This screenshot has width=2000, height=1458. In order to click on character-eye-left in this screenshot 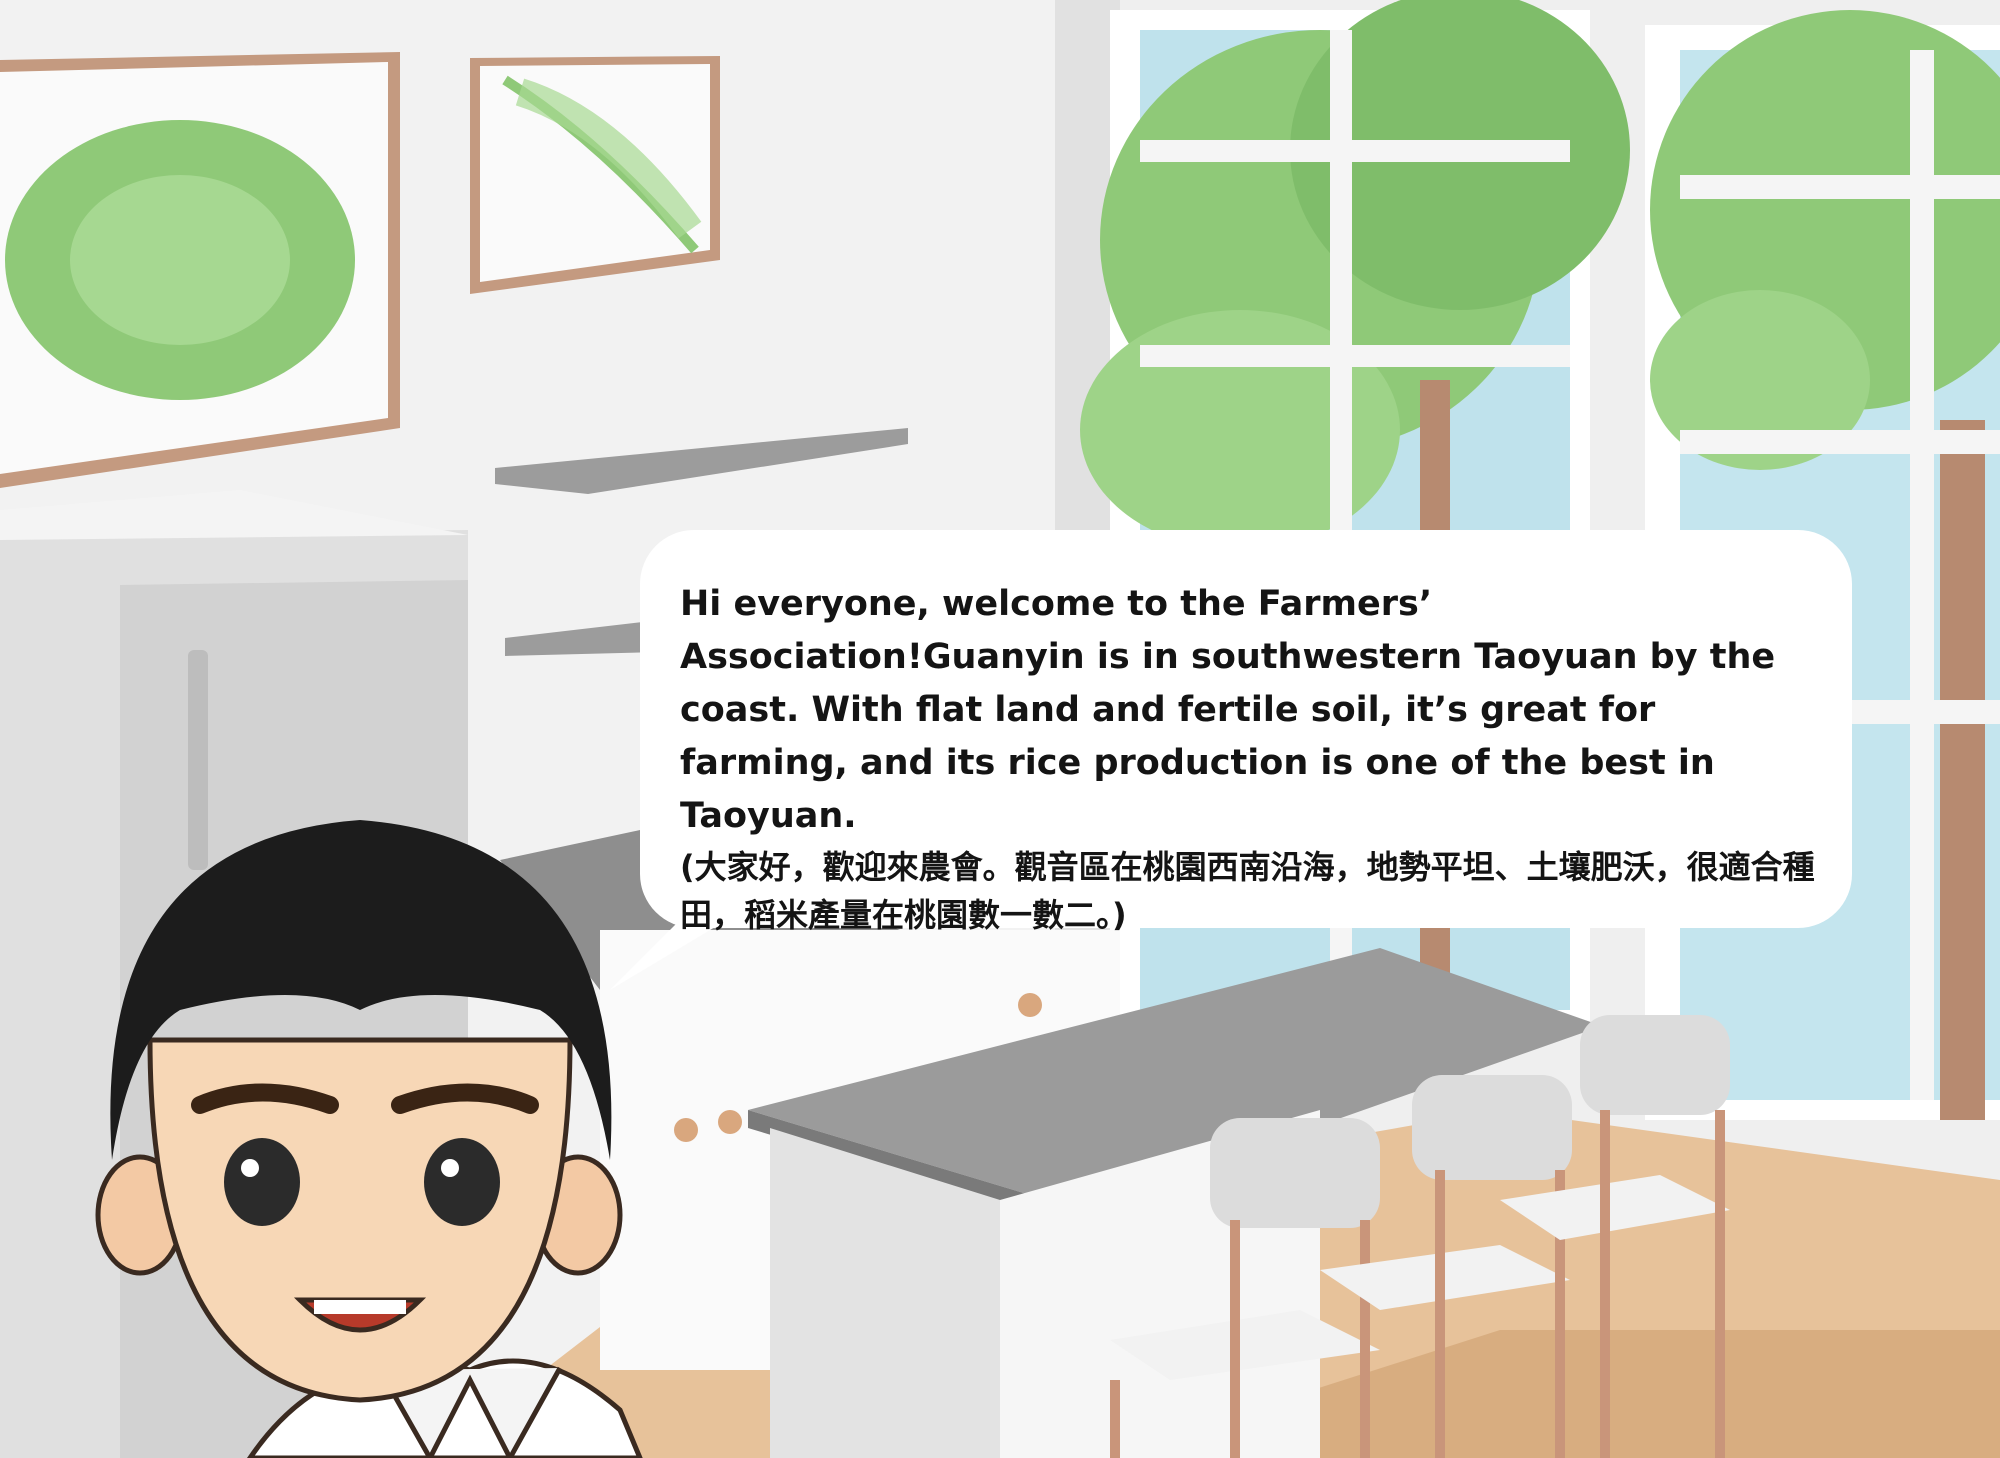, I will do `click(262, 1182)`.